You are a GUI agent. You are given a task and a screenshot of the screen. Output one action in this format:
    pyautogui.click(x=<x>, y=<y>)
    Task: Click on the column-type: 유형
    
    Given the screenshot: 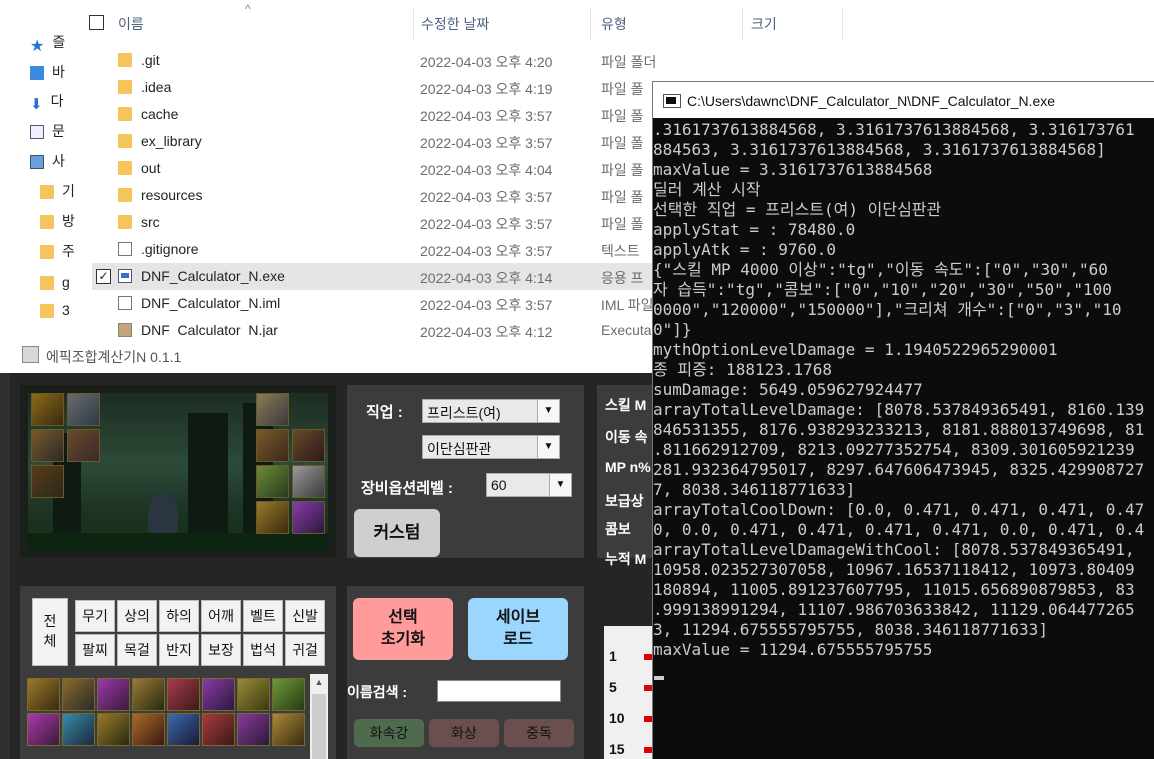 What is the action you would take?
    pyautogui.click(x=614, y=24)
    